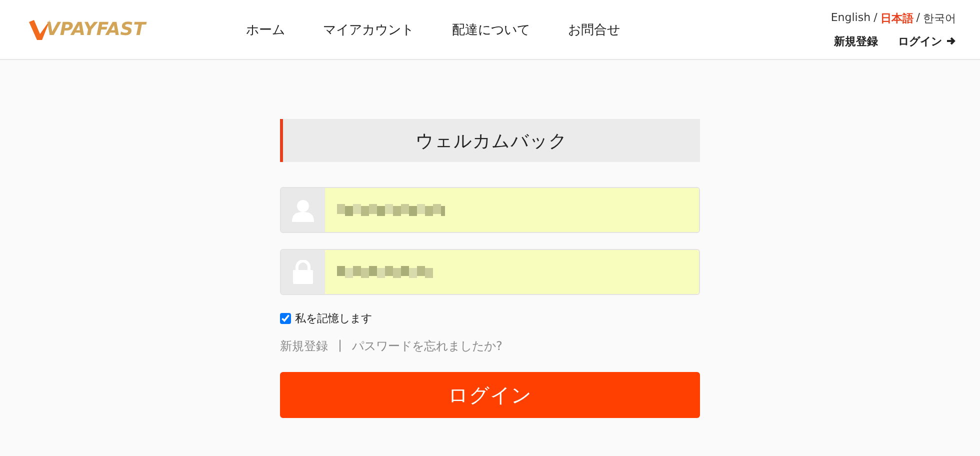 The width and height of the screenshot is (980, 456). Describe the element at coordinates (490, 395) in the screenshot. I see `login-button: ログイン` at that location.